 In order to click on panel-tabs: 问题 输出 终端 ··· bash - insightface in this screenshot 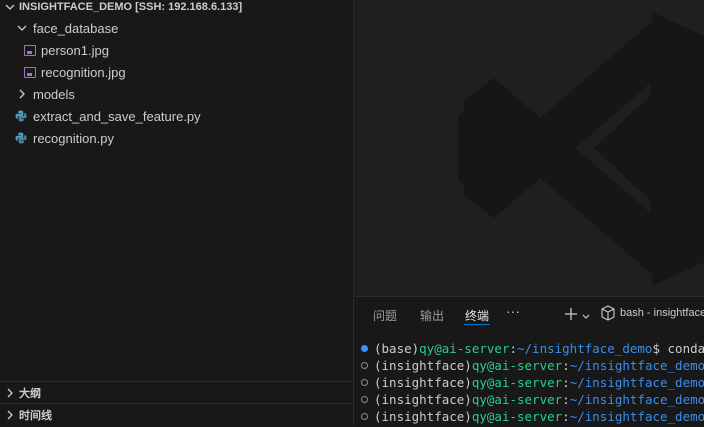, I will do `click(529, 314)`.